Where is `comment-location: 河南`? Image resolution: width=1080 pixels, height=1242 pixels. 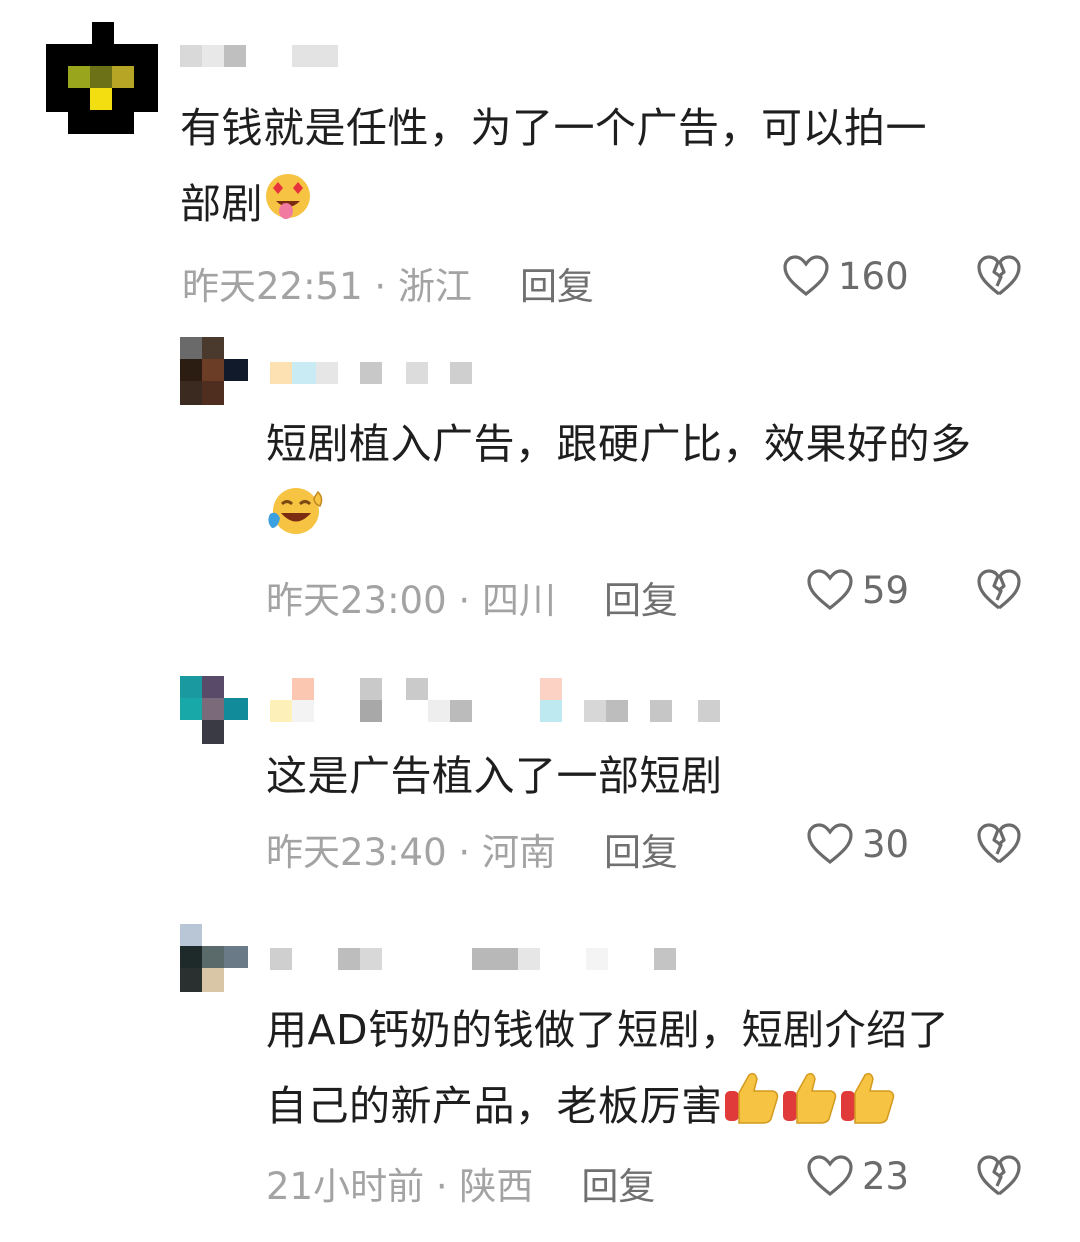 comment-location: 河南 is located at coordinates (518, 852).